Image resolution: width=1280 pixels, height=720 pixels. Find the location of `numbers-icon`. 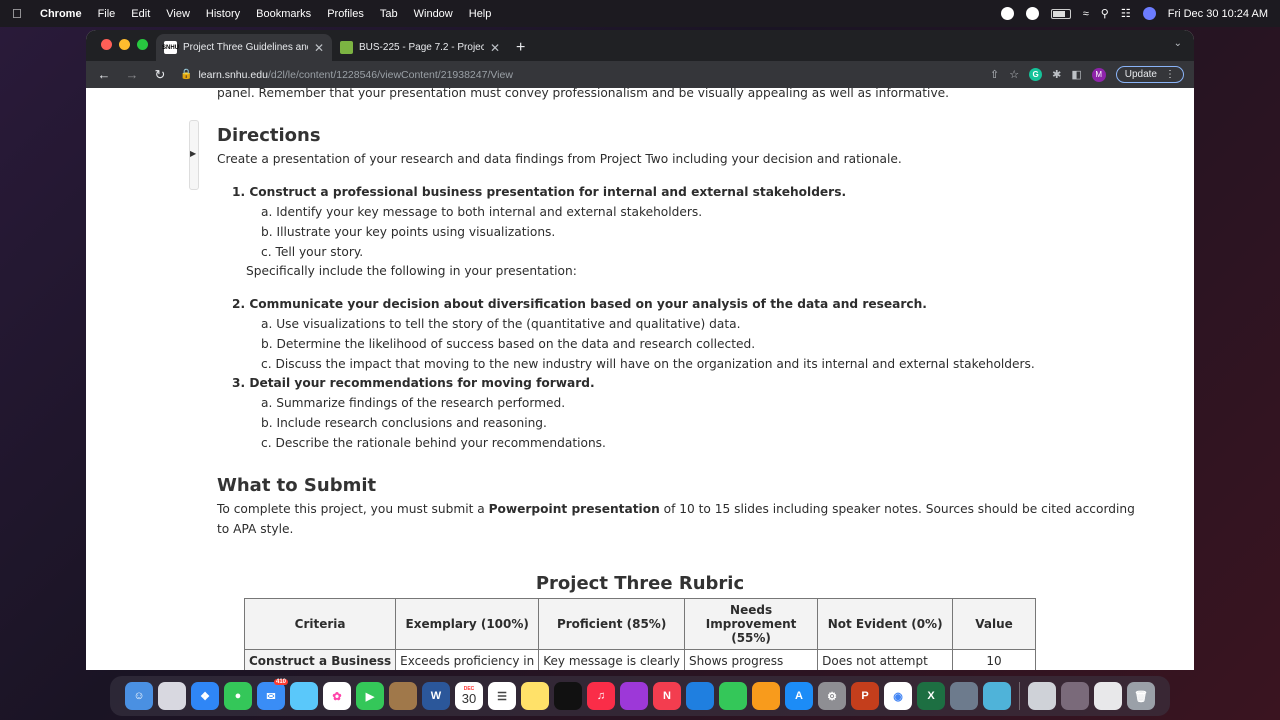

numbers-icon is located at coordinates (733, 696).